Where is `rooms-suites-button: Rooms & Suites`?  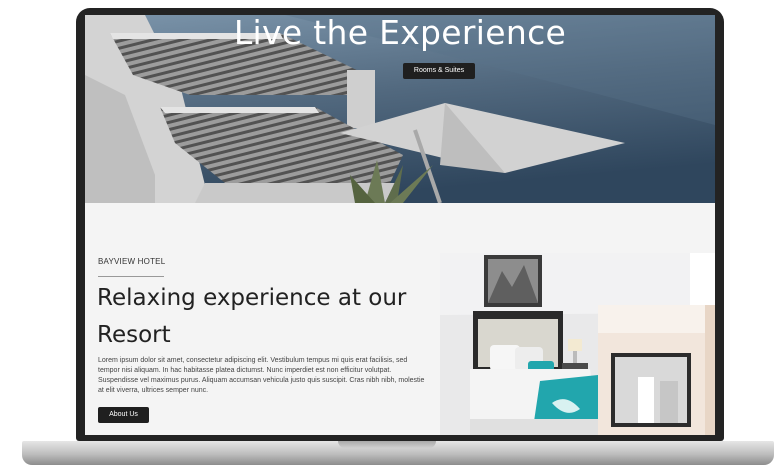 rooms-suites-button: Rooms & Suites is located at coordinates (439, 71).